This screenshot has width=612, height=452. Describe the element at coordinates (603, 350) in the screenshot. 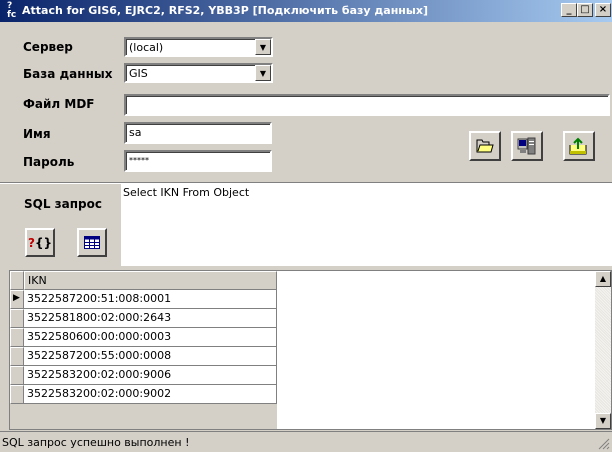

I see `vertical-scrollbar: ▲ ▼` at that location.